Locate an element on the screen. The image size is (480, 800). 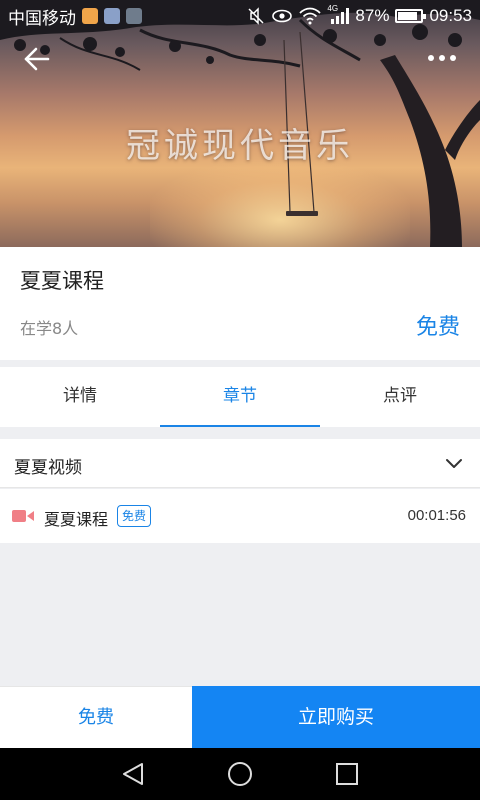
battery-icon is located at coordinates (411, 16).